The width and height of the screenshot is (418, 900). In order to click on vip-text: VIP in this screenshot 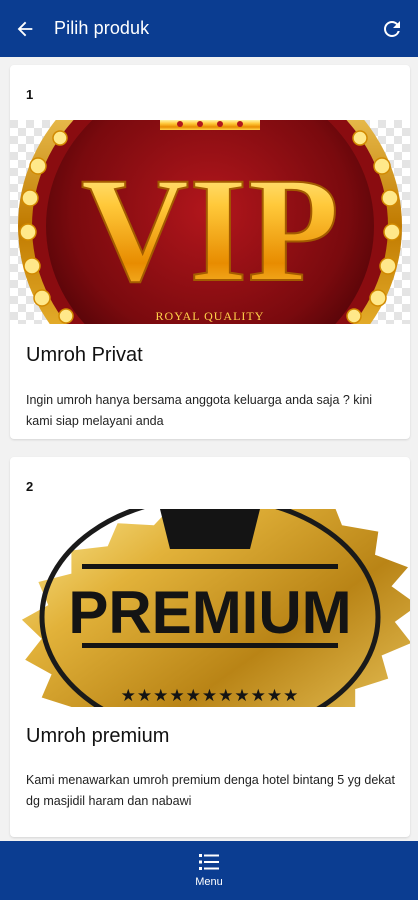, I will do `click(210, 230)`.